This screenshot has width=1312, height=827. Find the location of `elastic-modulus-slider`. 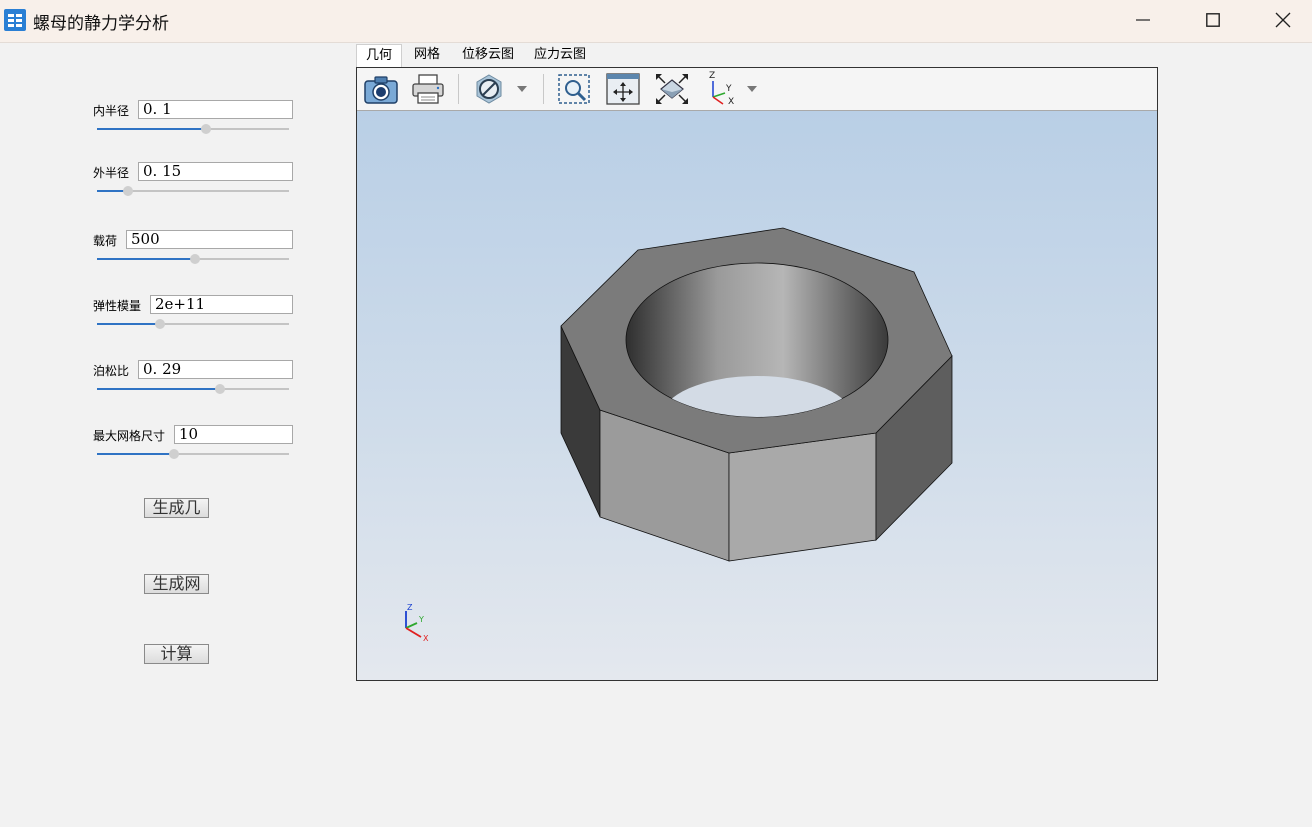

elastic-modulus-slider is located at coordinates (193, 324).